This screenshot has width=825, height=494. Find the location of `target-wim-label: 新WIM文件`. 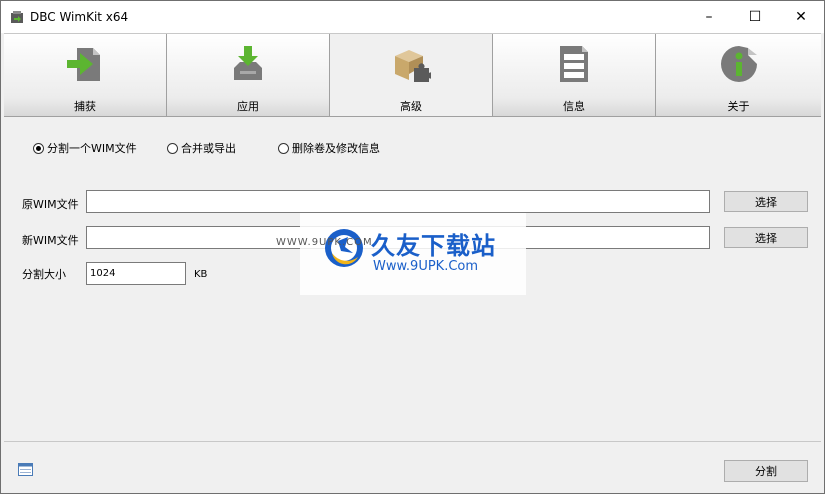

target-wim-label: 新WIM文件 is located at coordinates (50, 240).